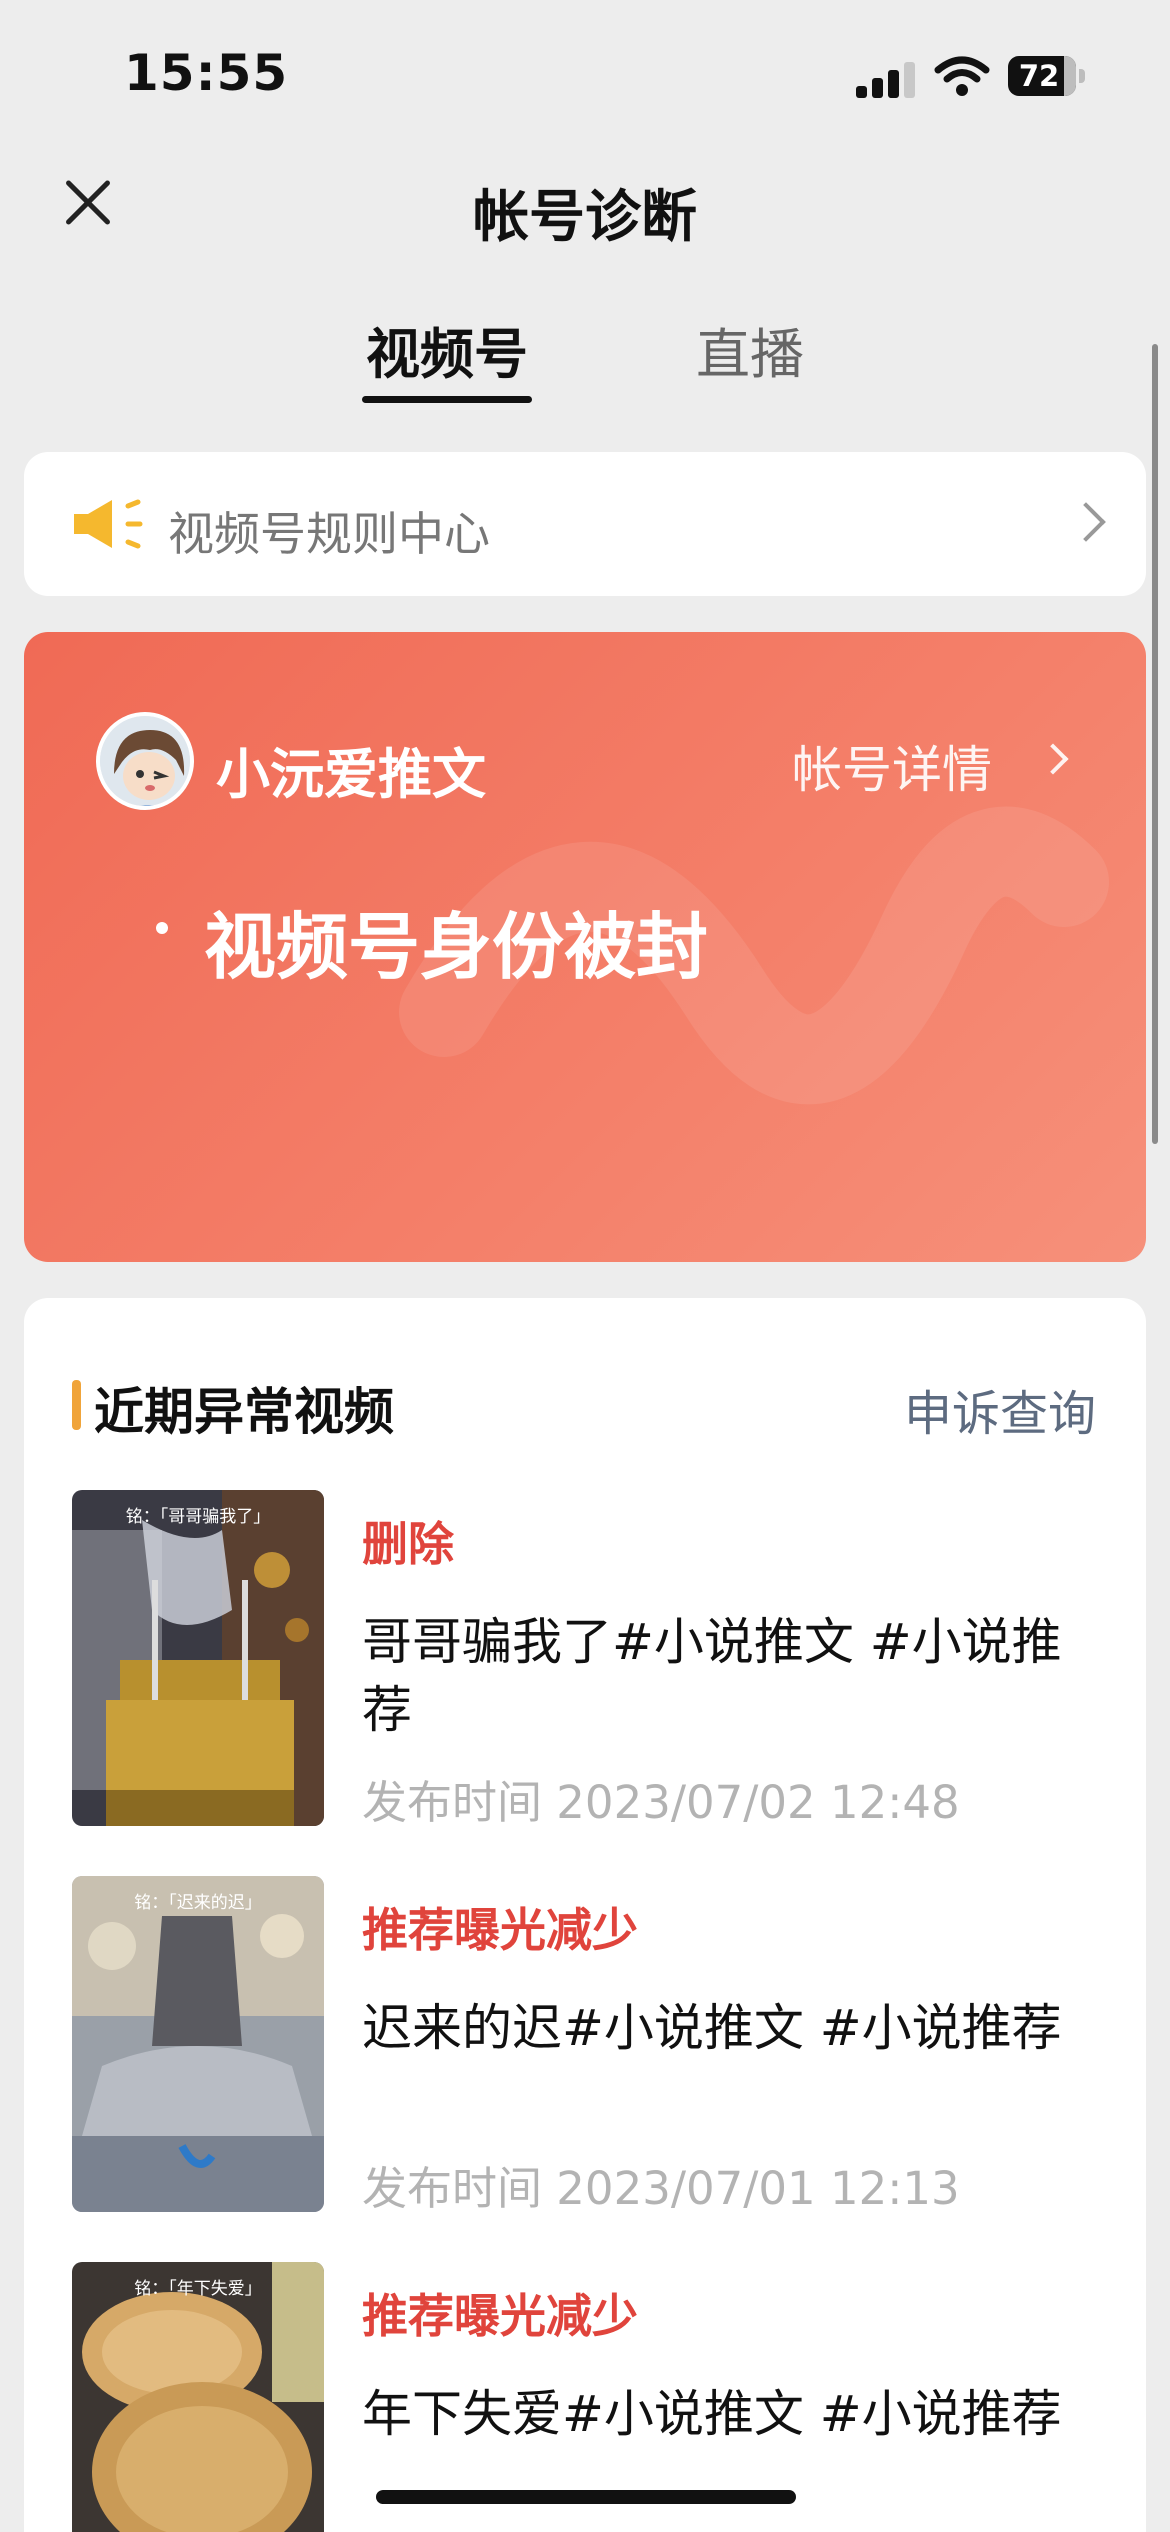  I want to click on tab-live: 直播, so click(750, 349).